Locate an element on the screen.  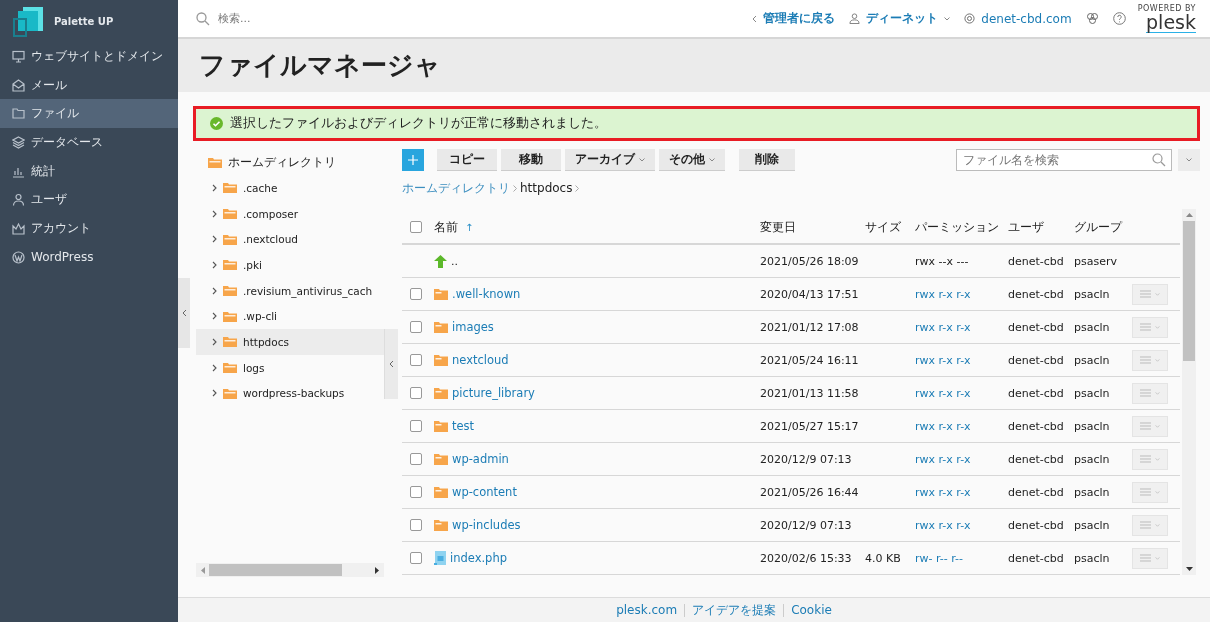
help-icon is located at coordinates (1119, 18).